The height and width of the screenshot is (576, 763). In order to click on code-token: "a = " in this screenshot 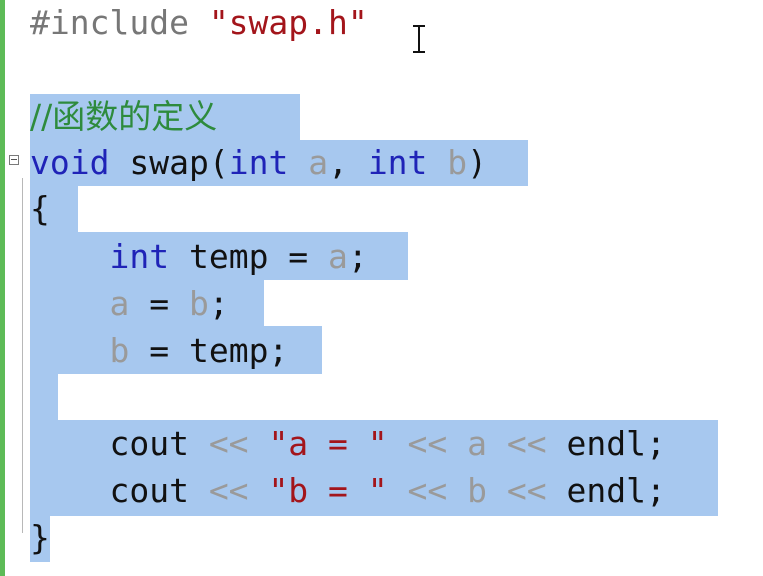, I will do `click(328, 443)`.